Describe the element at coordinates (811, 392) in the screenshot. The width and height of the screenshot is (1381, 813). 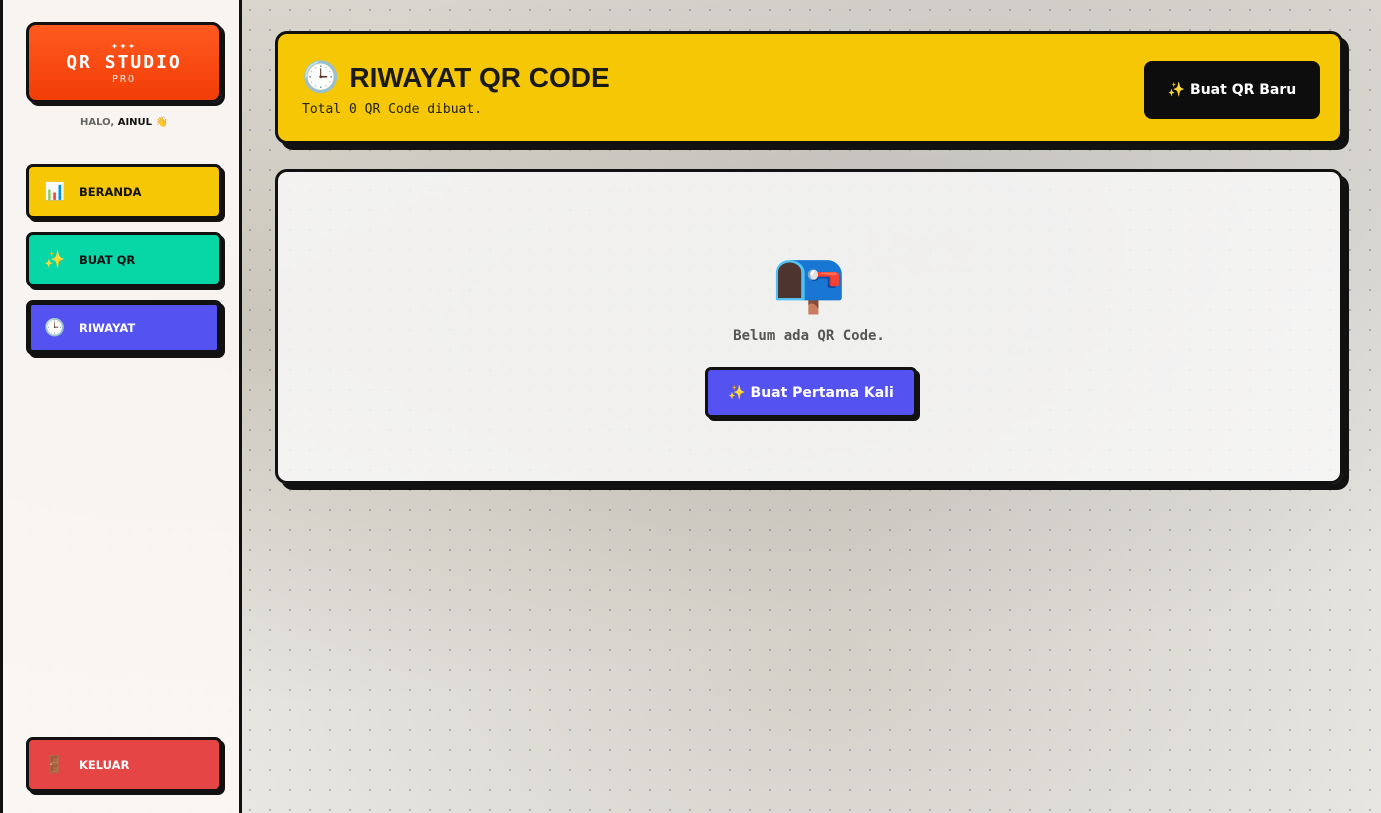
I see `create-first-qr-button: ✨ Buat Pertama Kali` at that location.